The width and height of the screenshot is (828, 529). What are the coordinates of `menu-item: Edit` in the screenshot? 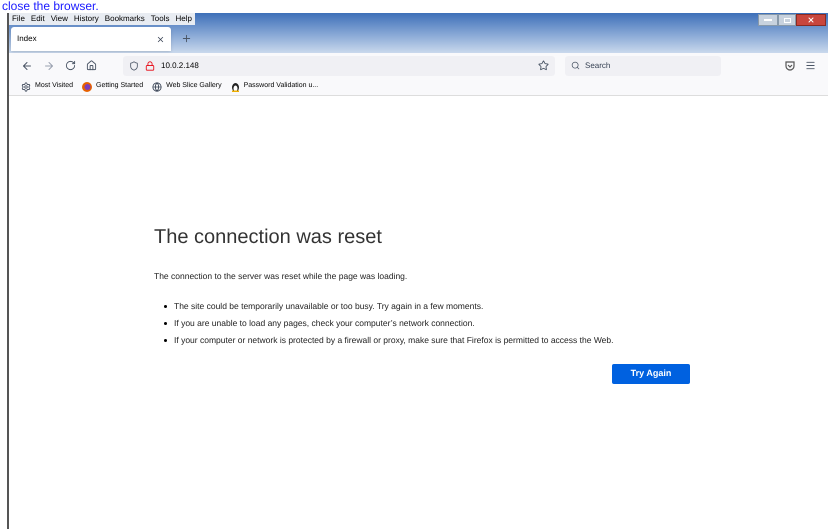 It's located at (37, 19).